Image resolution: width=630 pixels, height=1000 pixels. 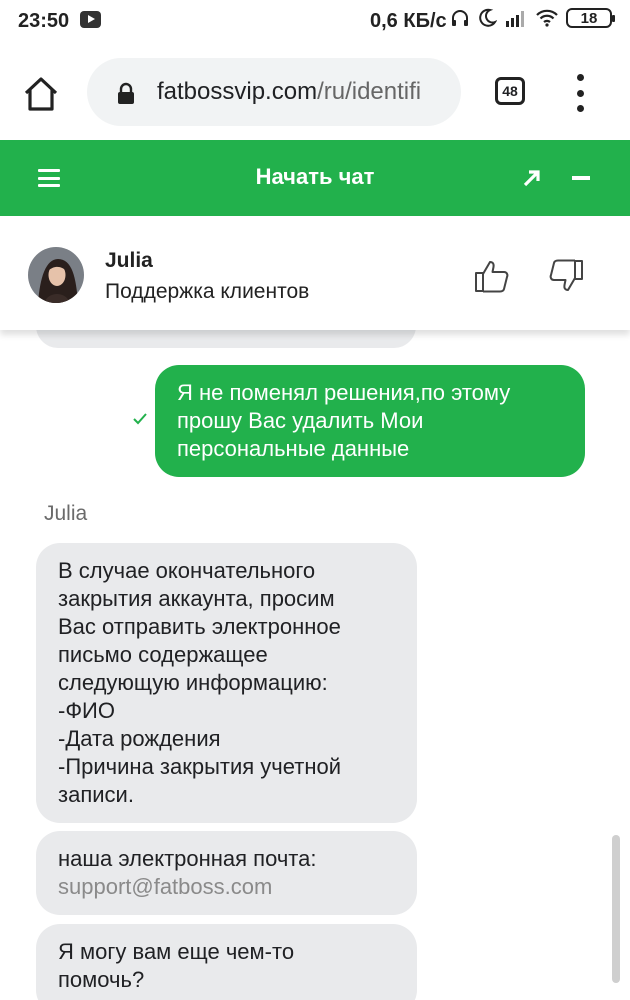 What do you see at coordinates (196, 598) in the screenshot?
I see `message-line: закрытия аккаунта, просим` at bounding box center [196, 598].